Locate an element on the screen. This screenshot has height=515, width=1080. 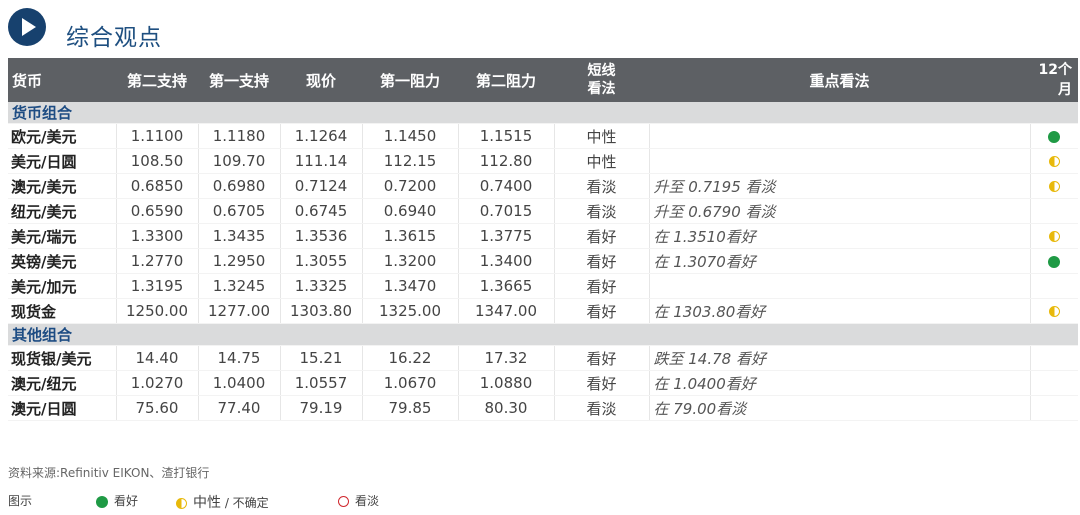
view-cell: 在 79.00看淡 is located at coordinates (840, 408).